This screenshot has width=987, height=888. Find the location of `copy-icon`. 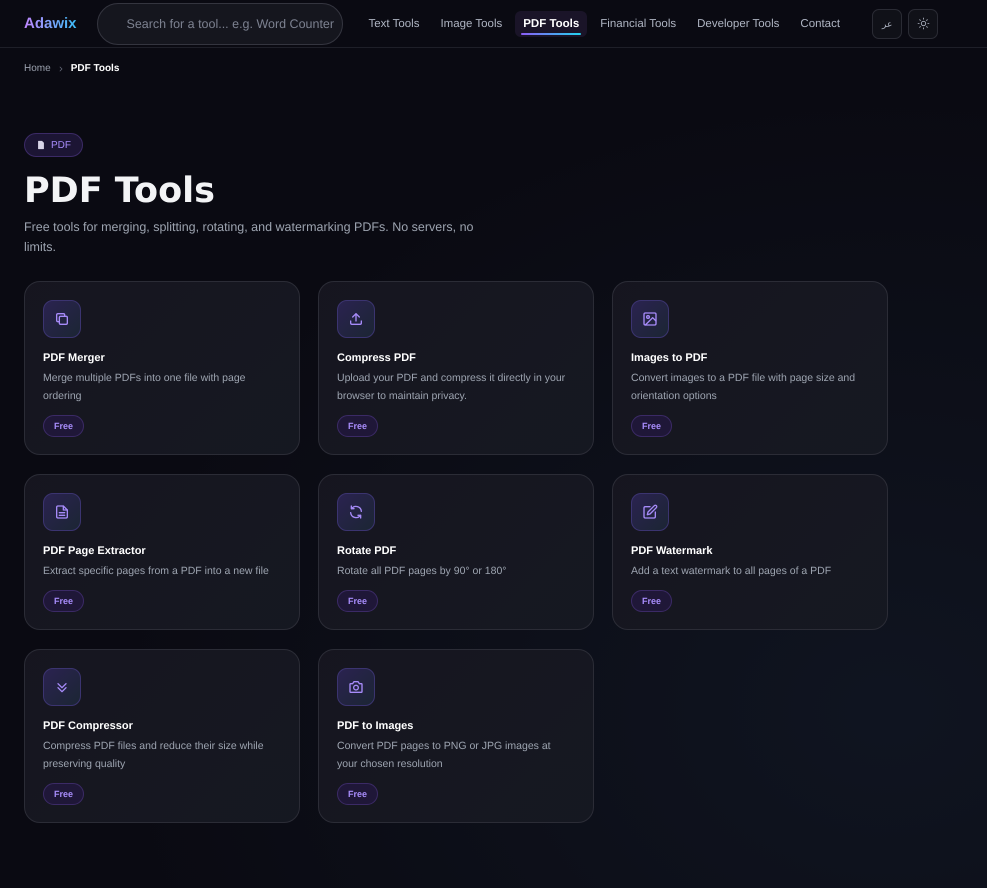

copy-icon is located at coordinates (62, 319).